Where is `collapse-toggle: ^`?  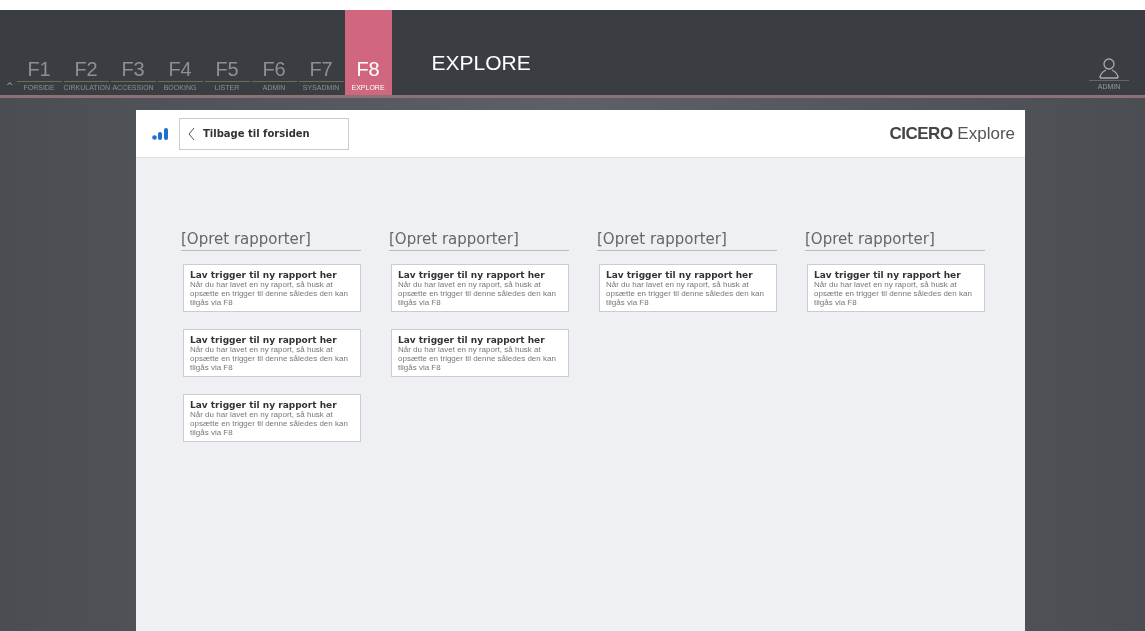 collapse-toggle: ^ is located at coordinates (8, 88).